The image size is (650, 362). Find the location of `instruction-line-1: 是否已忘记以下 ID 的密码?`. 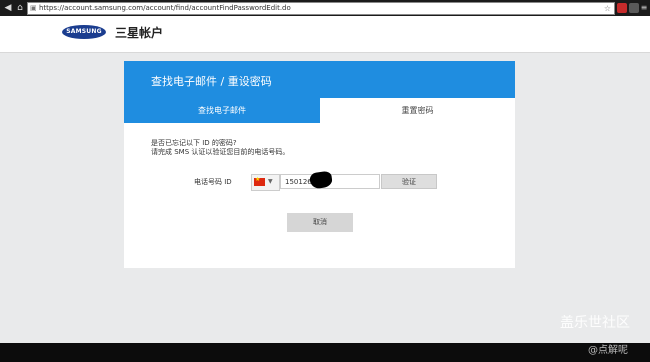

instruction-line-1: 是否已忘记以下 ID 的密码? is located at coordinates (194, 143).